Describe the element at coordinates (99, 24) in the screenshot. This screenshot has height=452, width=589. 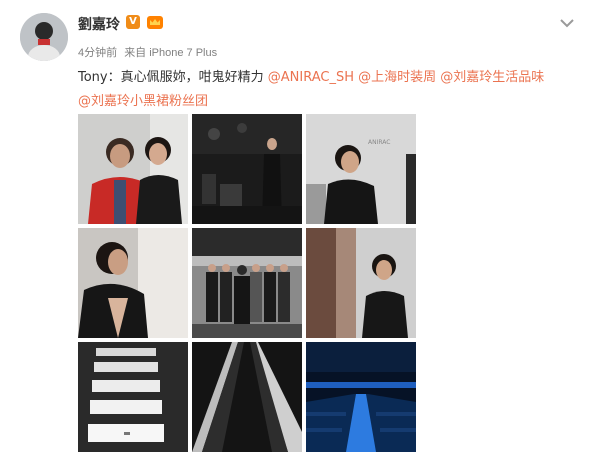
I see `username: 劉嘉玲` at that location.